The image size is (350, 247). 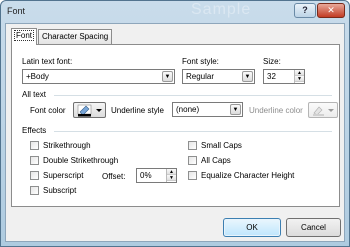 What do you see at coordinates (63, 175) in the screenshot?
I see `superscript-label: Superscript` at bounding box center [63, 175].